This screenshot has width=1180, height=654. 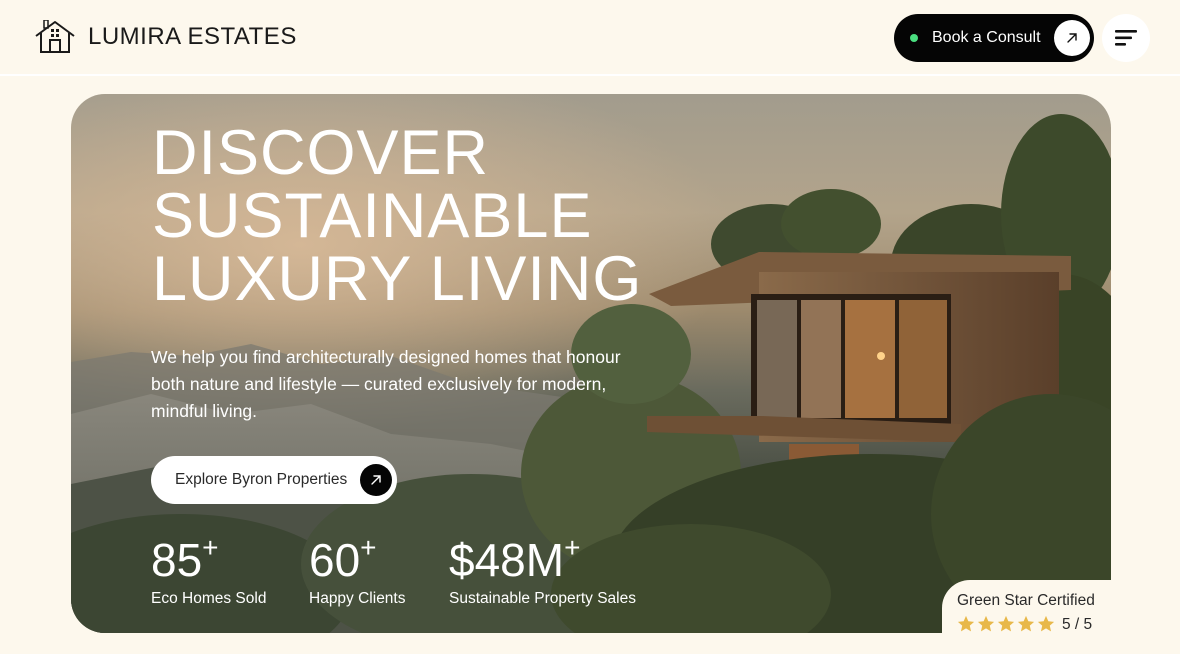 What do you see at coordinates (343, 559) in the screenshot?
I see `stat-value: 60+` at bounding box center [343, 559].